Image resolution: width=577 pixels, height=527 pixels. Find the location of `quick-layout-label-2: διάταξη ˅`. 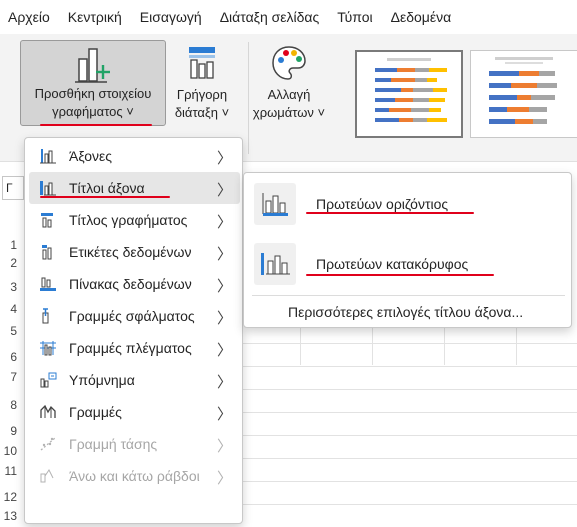

quick-layout-label-2: διάταξη ˅ is located at coordinates (202, 112).